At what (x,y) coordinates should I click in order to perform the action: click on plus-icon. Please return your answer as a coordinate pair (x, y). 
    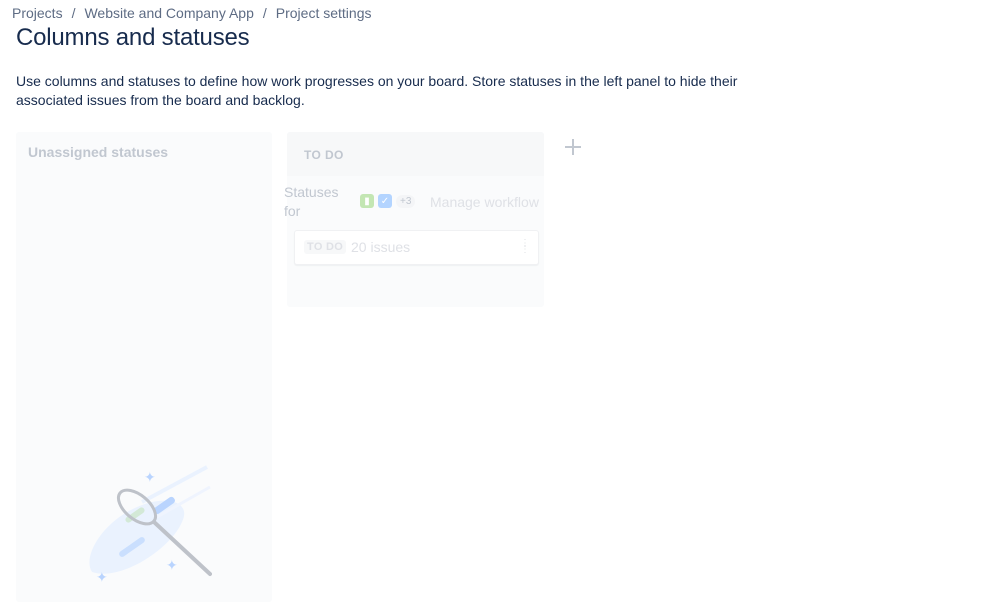
    Looking at the image, I should click on (573, 147).